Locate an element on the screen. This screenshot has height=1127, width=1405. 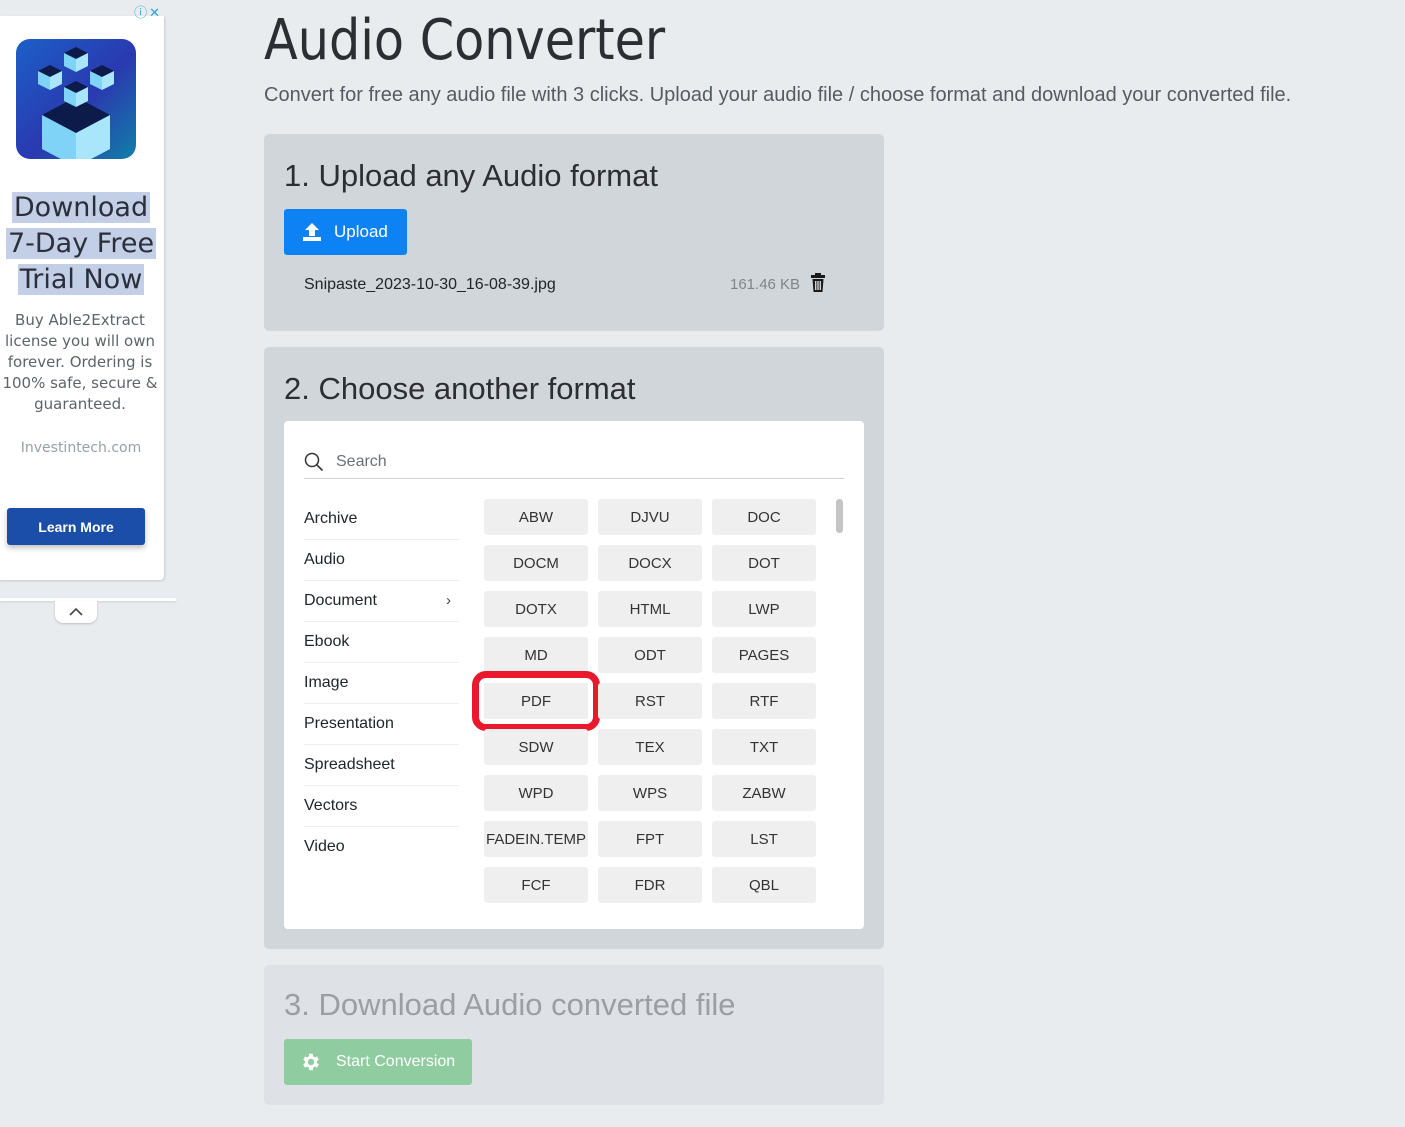
category-item-vectors: Vectors is located at coordinates (381, 806).